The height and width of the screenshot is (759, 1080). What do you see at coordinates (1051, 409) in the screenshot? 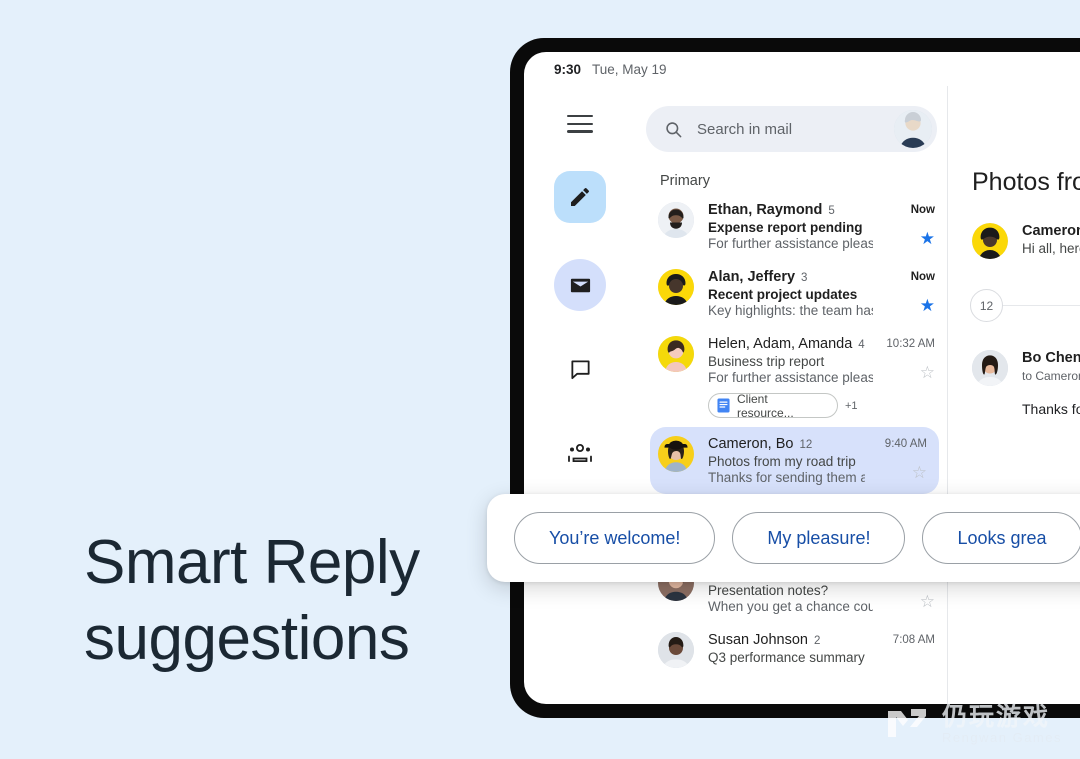
I see `message-body-text: Thanks for send` at bounding box center [1051, 409].